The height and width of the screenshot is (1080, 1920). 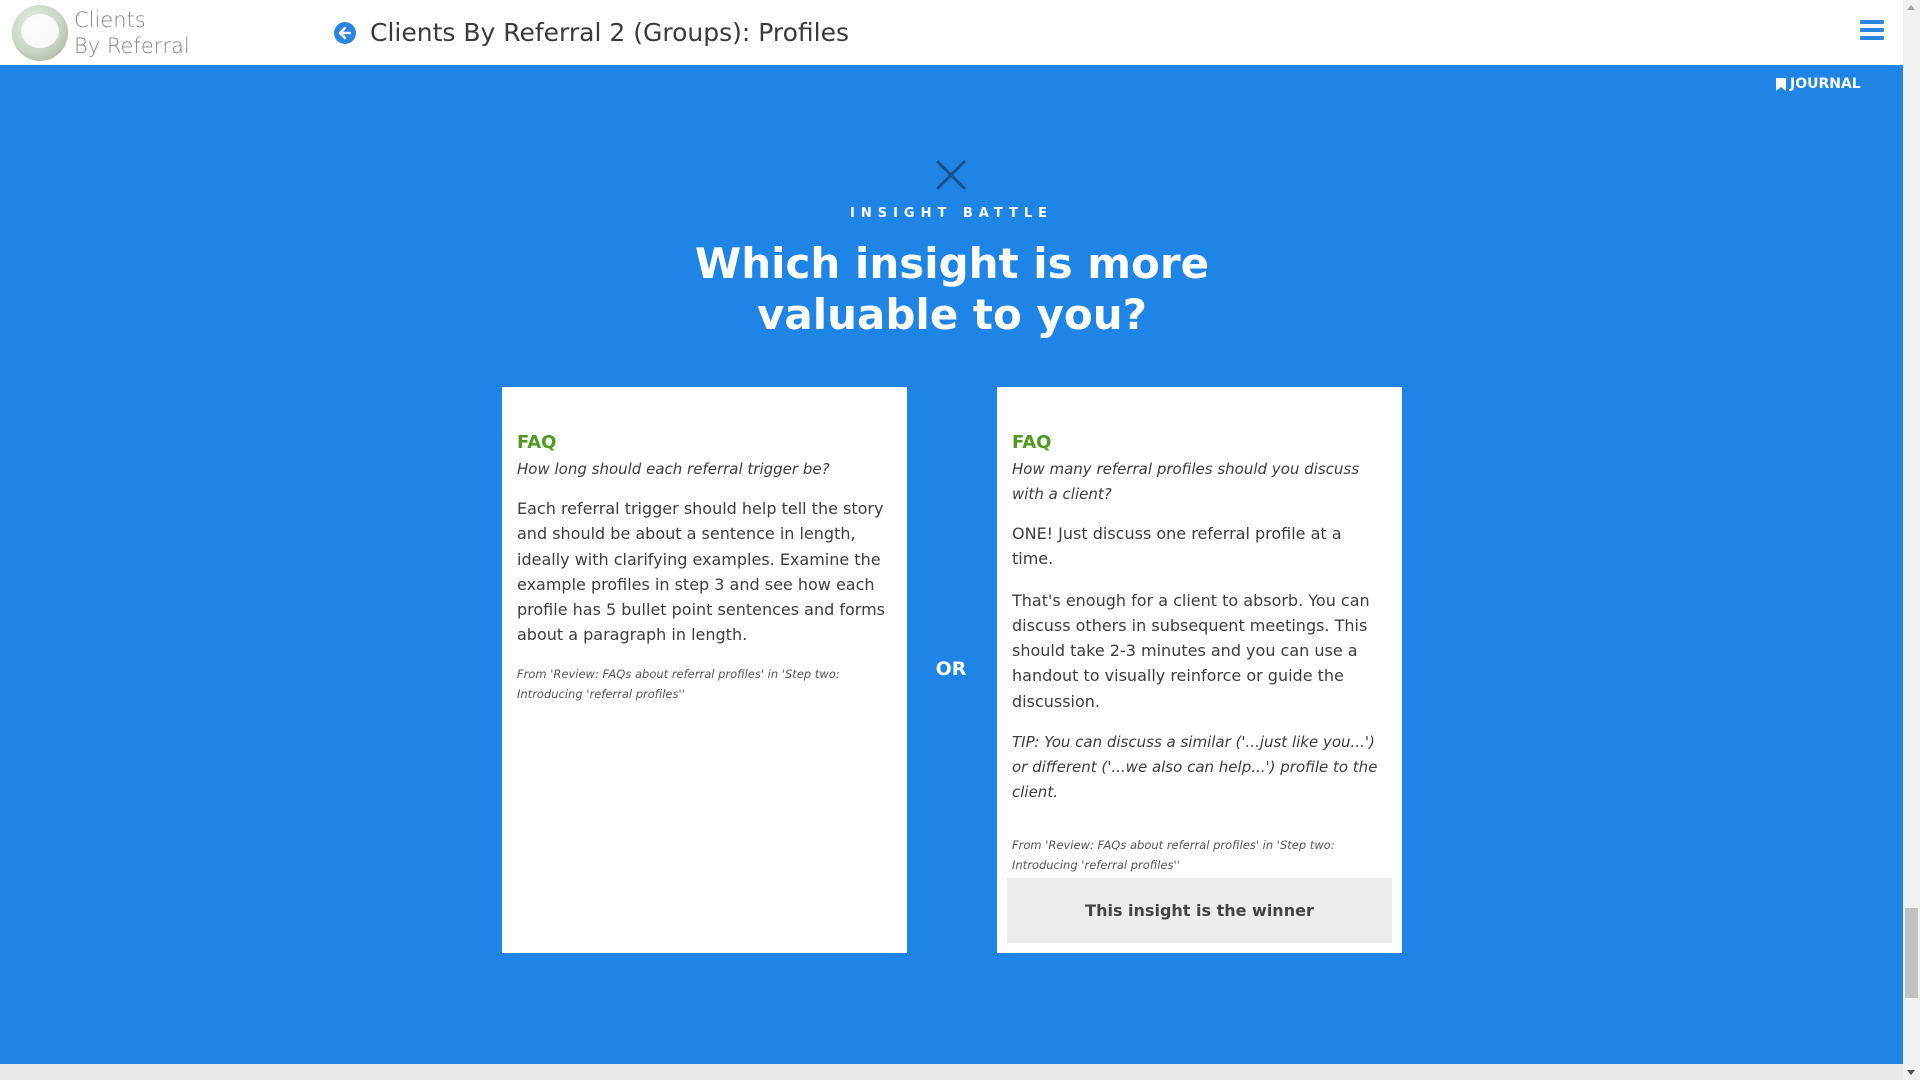 What do you see at coordinates (951, 1072) in the screenshot?
I see `footer-strip` at bounding box center [951, 1072].